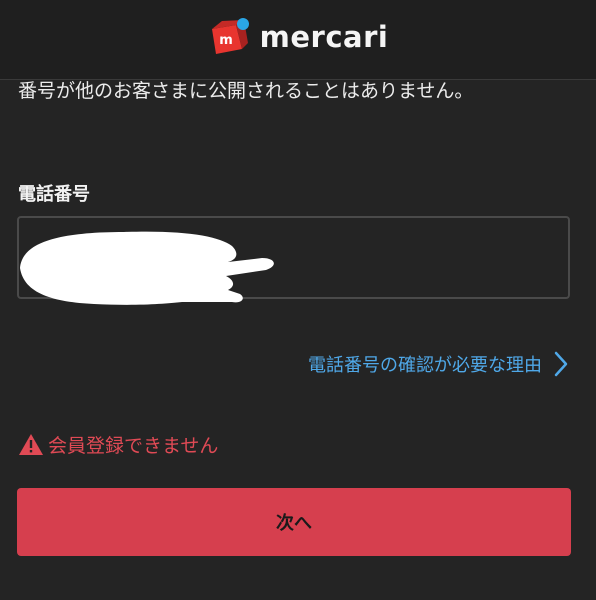 The height and width of the screenshot is (600, 596). What do you see at coordinates (31, 444) in the screenshot?
I see `warning-icon` at bounding box center [31, 444].